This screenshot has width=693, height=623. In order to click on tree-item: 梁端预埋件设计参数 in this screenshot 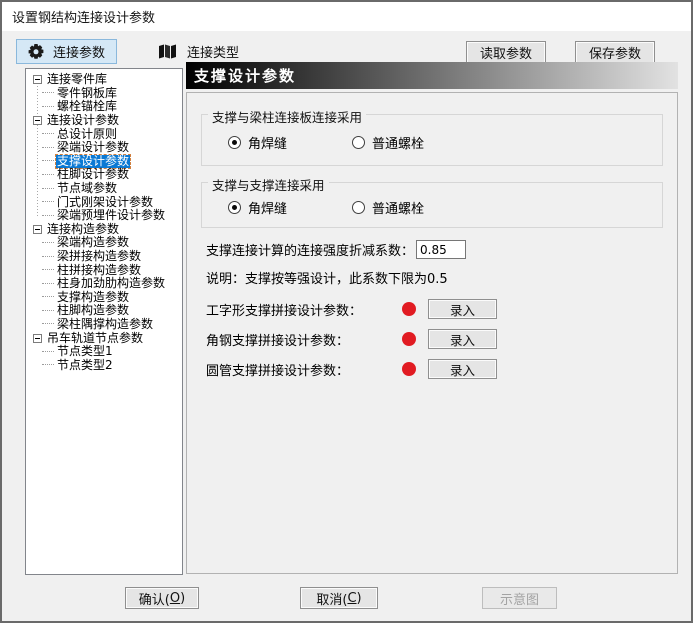, I will do `click(104, 216)`.